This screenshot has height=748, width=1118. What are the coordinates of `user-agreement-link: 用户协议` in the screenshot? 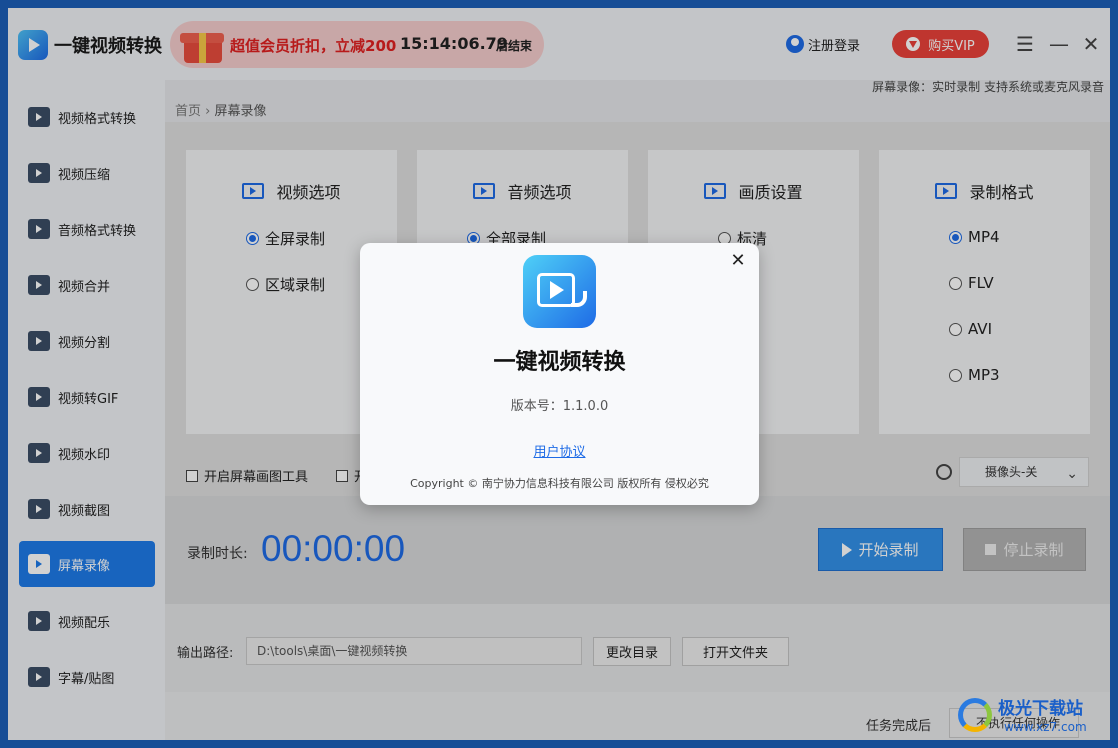 It's located at (559, 450).